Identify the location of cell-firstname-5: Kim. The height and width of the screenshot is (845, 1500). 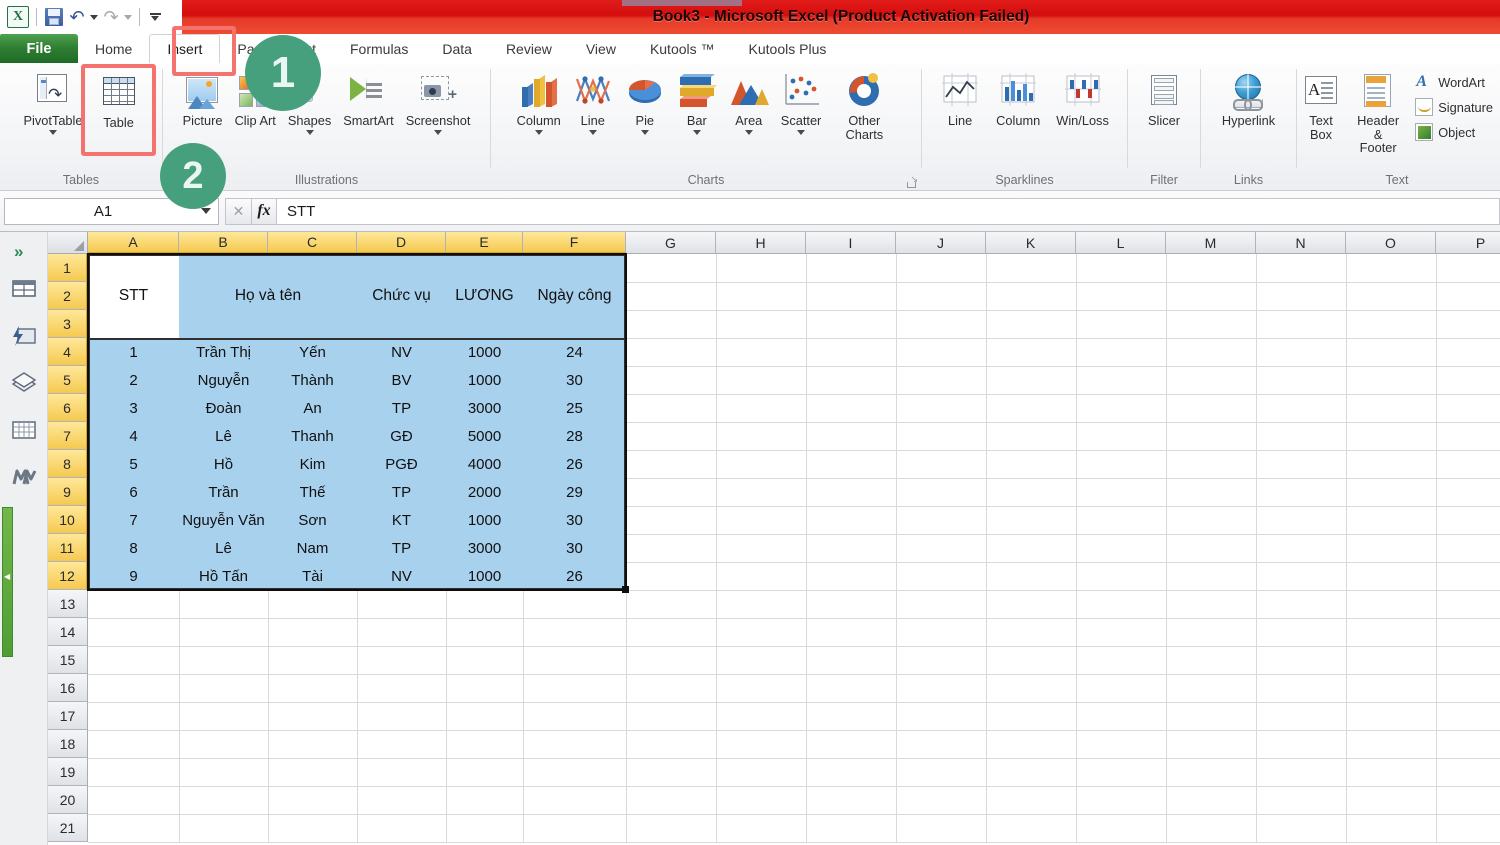
(312, 464).